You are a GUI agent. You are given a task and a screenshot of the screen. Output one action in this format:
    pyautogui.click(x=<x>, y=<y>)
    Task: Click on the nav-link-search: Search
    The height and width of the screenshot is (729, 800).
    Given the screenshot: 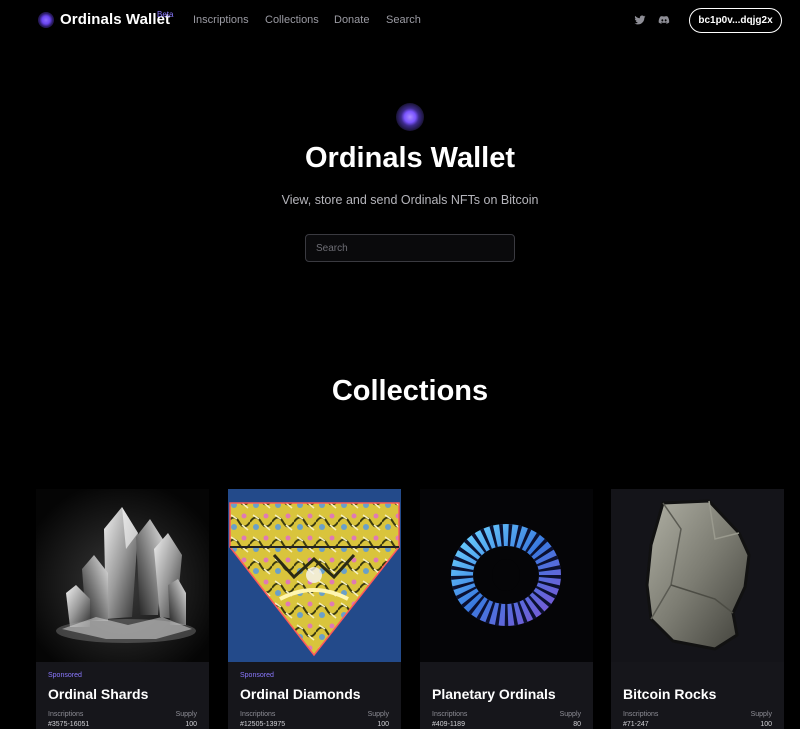 What is the action you would take?
    pyautogui.click(x=403, y=20)
    